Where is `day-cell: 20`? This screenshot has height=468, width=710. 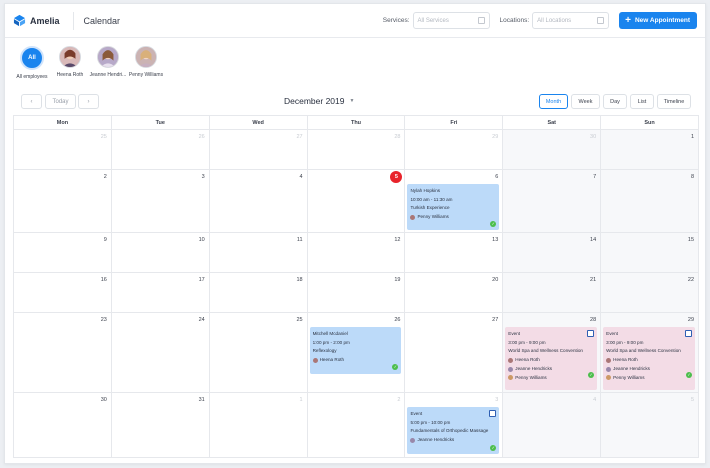
day-cell: 20 is located at coordinates (454, 292).